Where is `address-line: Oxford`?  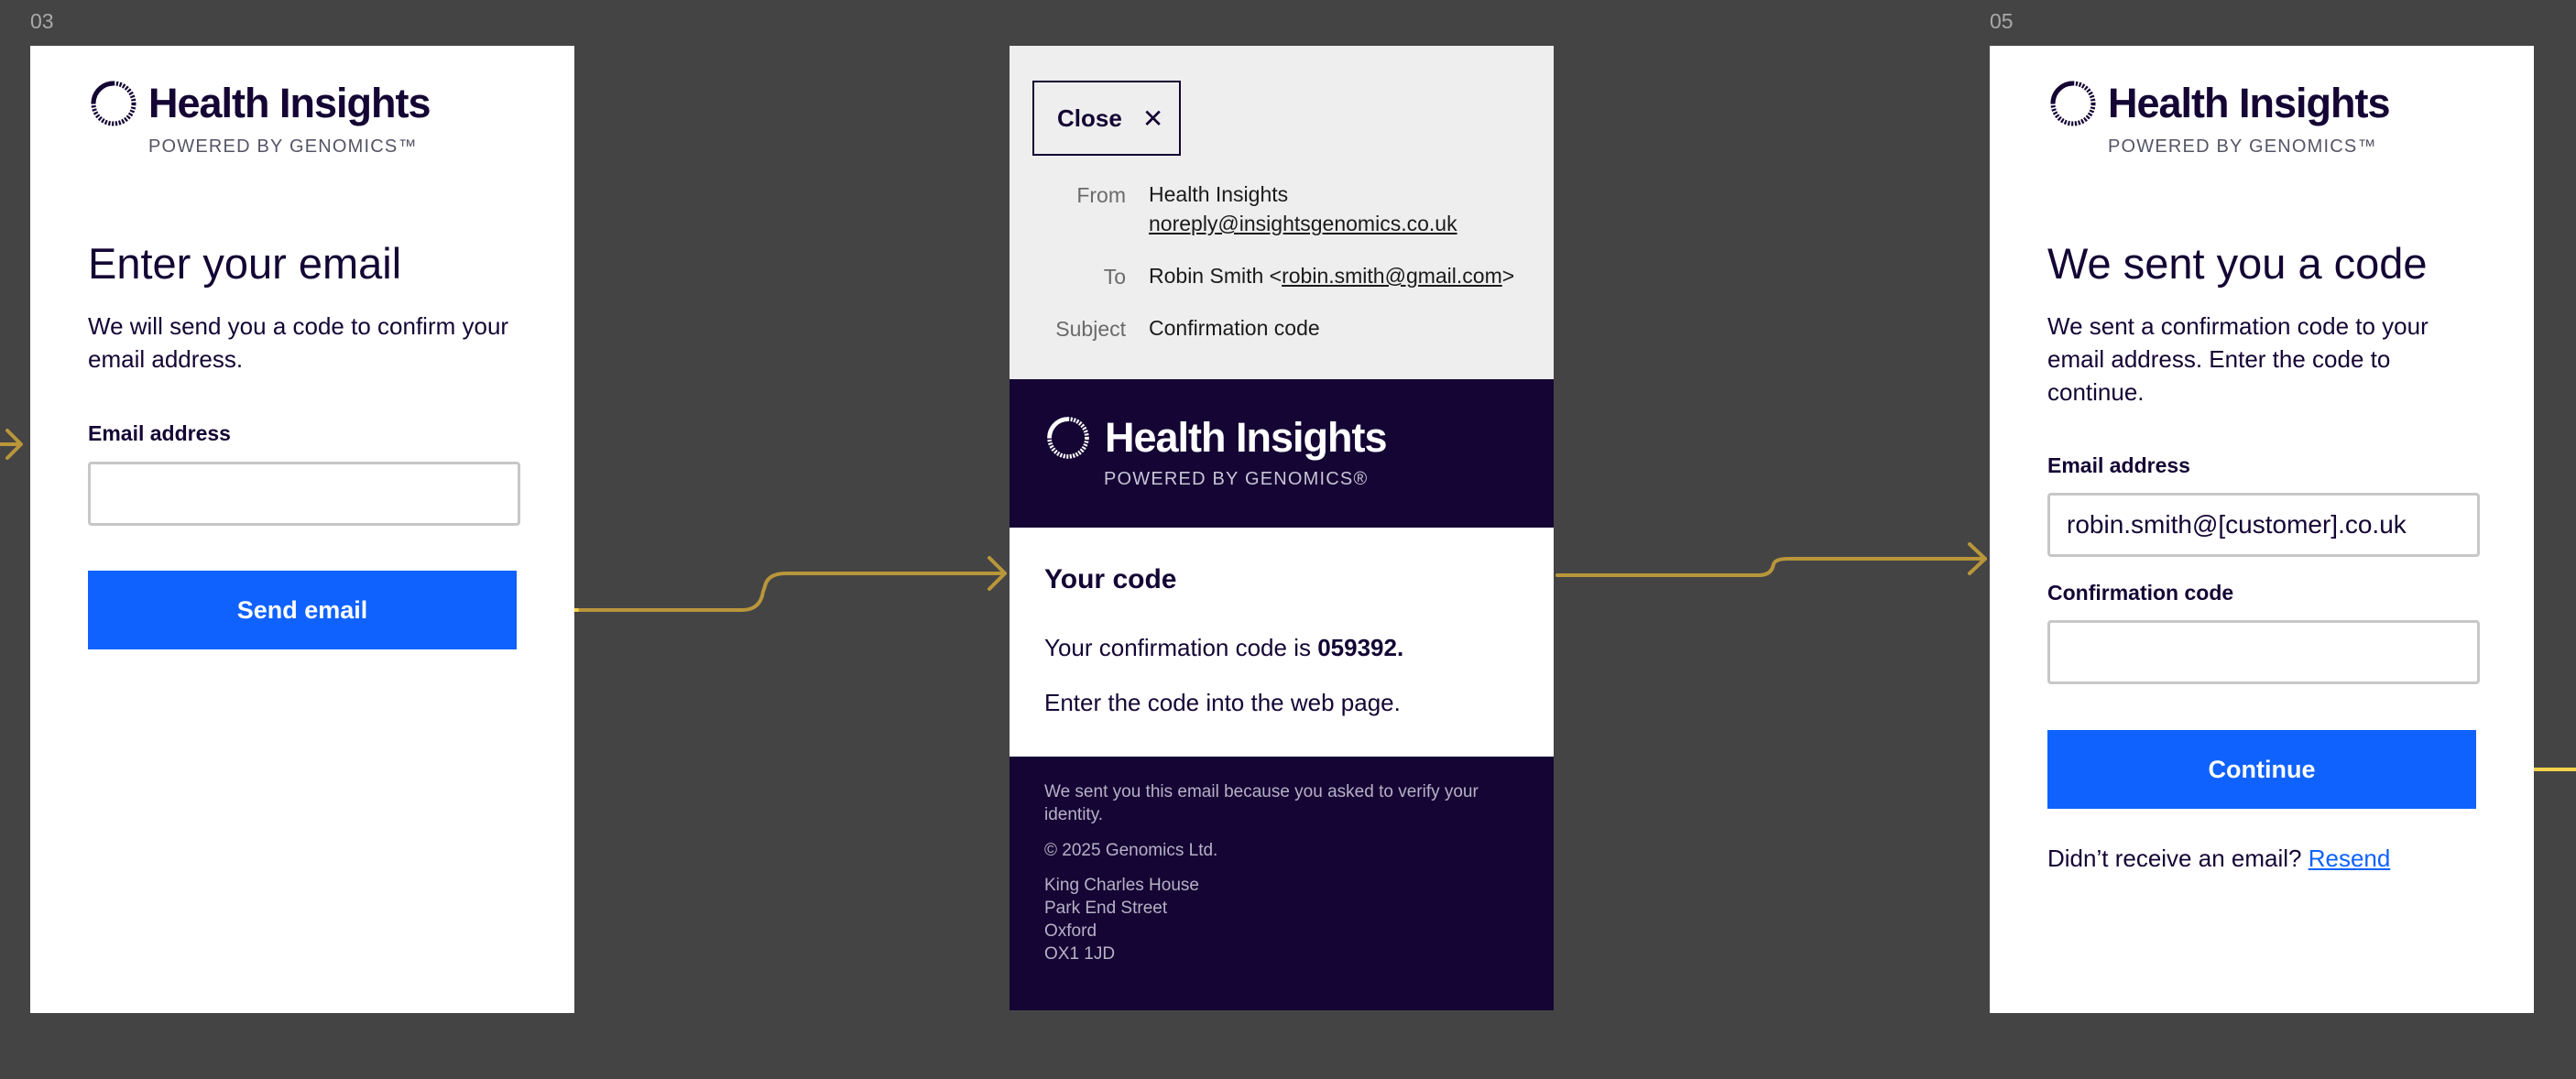
address-line: Oxford is located at coordinates (1070, 931).